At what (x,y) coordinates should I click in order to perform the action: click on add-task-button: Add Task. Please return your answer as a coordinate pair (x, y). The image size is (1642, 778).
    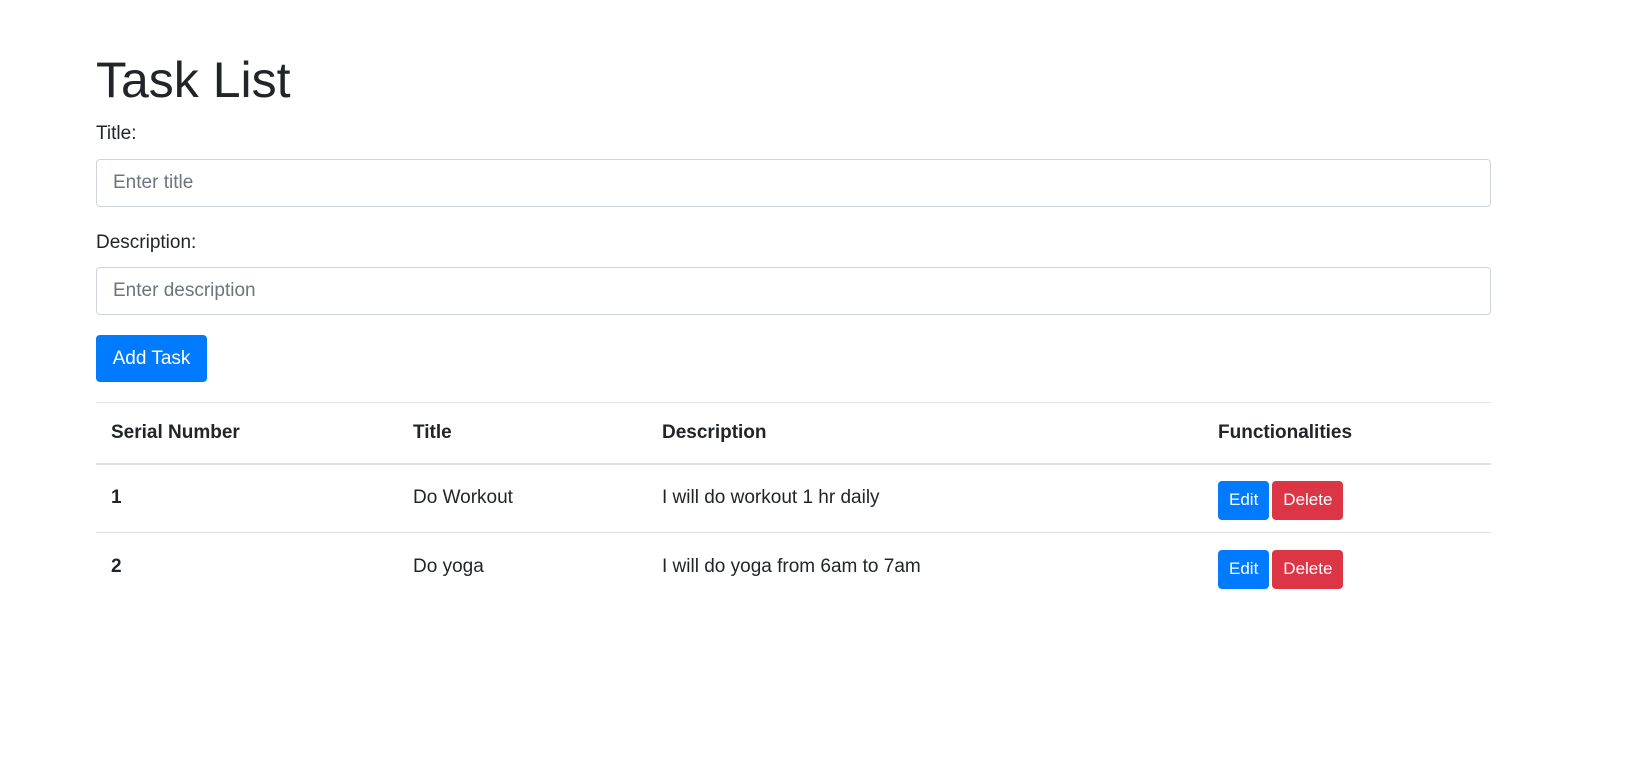
    Looking at the image, I should click on (151, 358).